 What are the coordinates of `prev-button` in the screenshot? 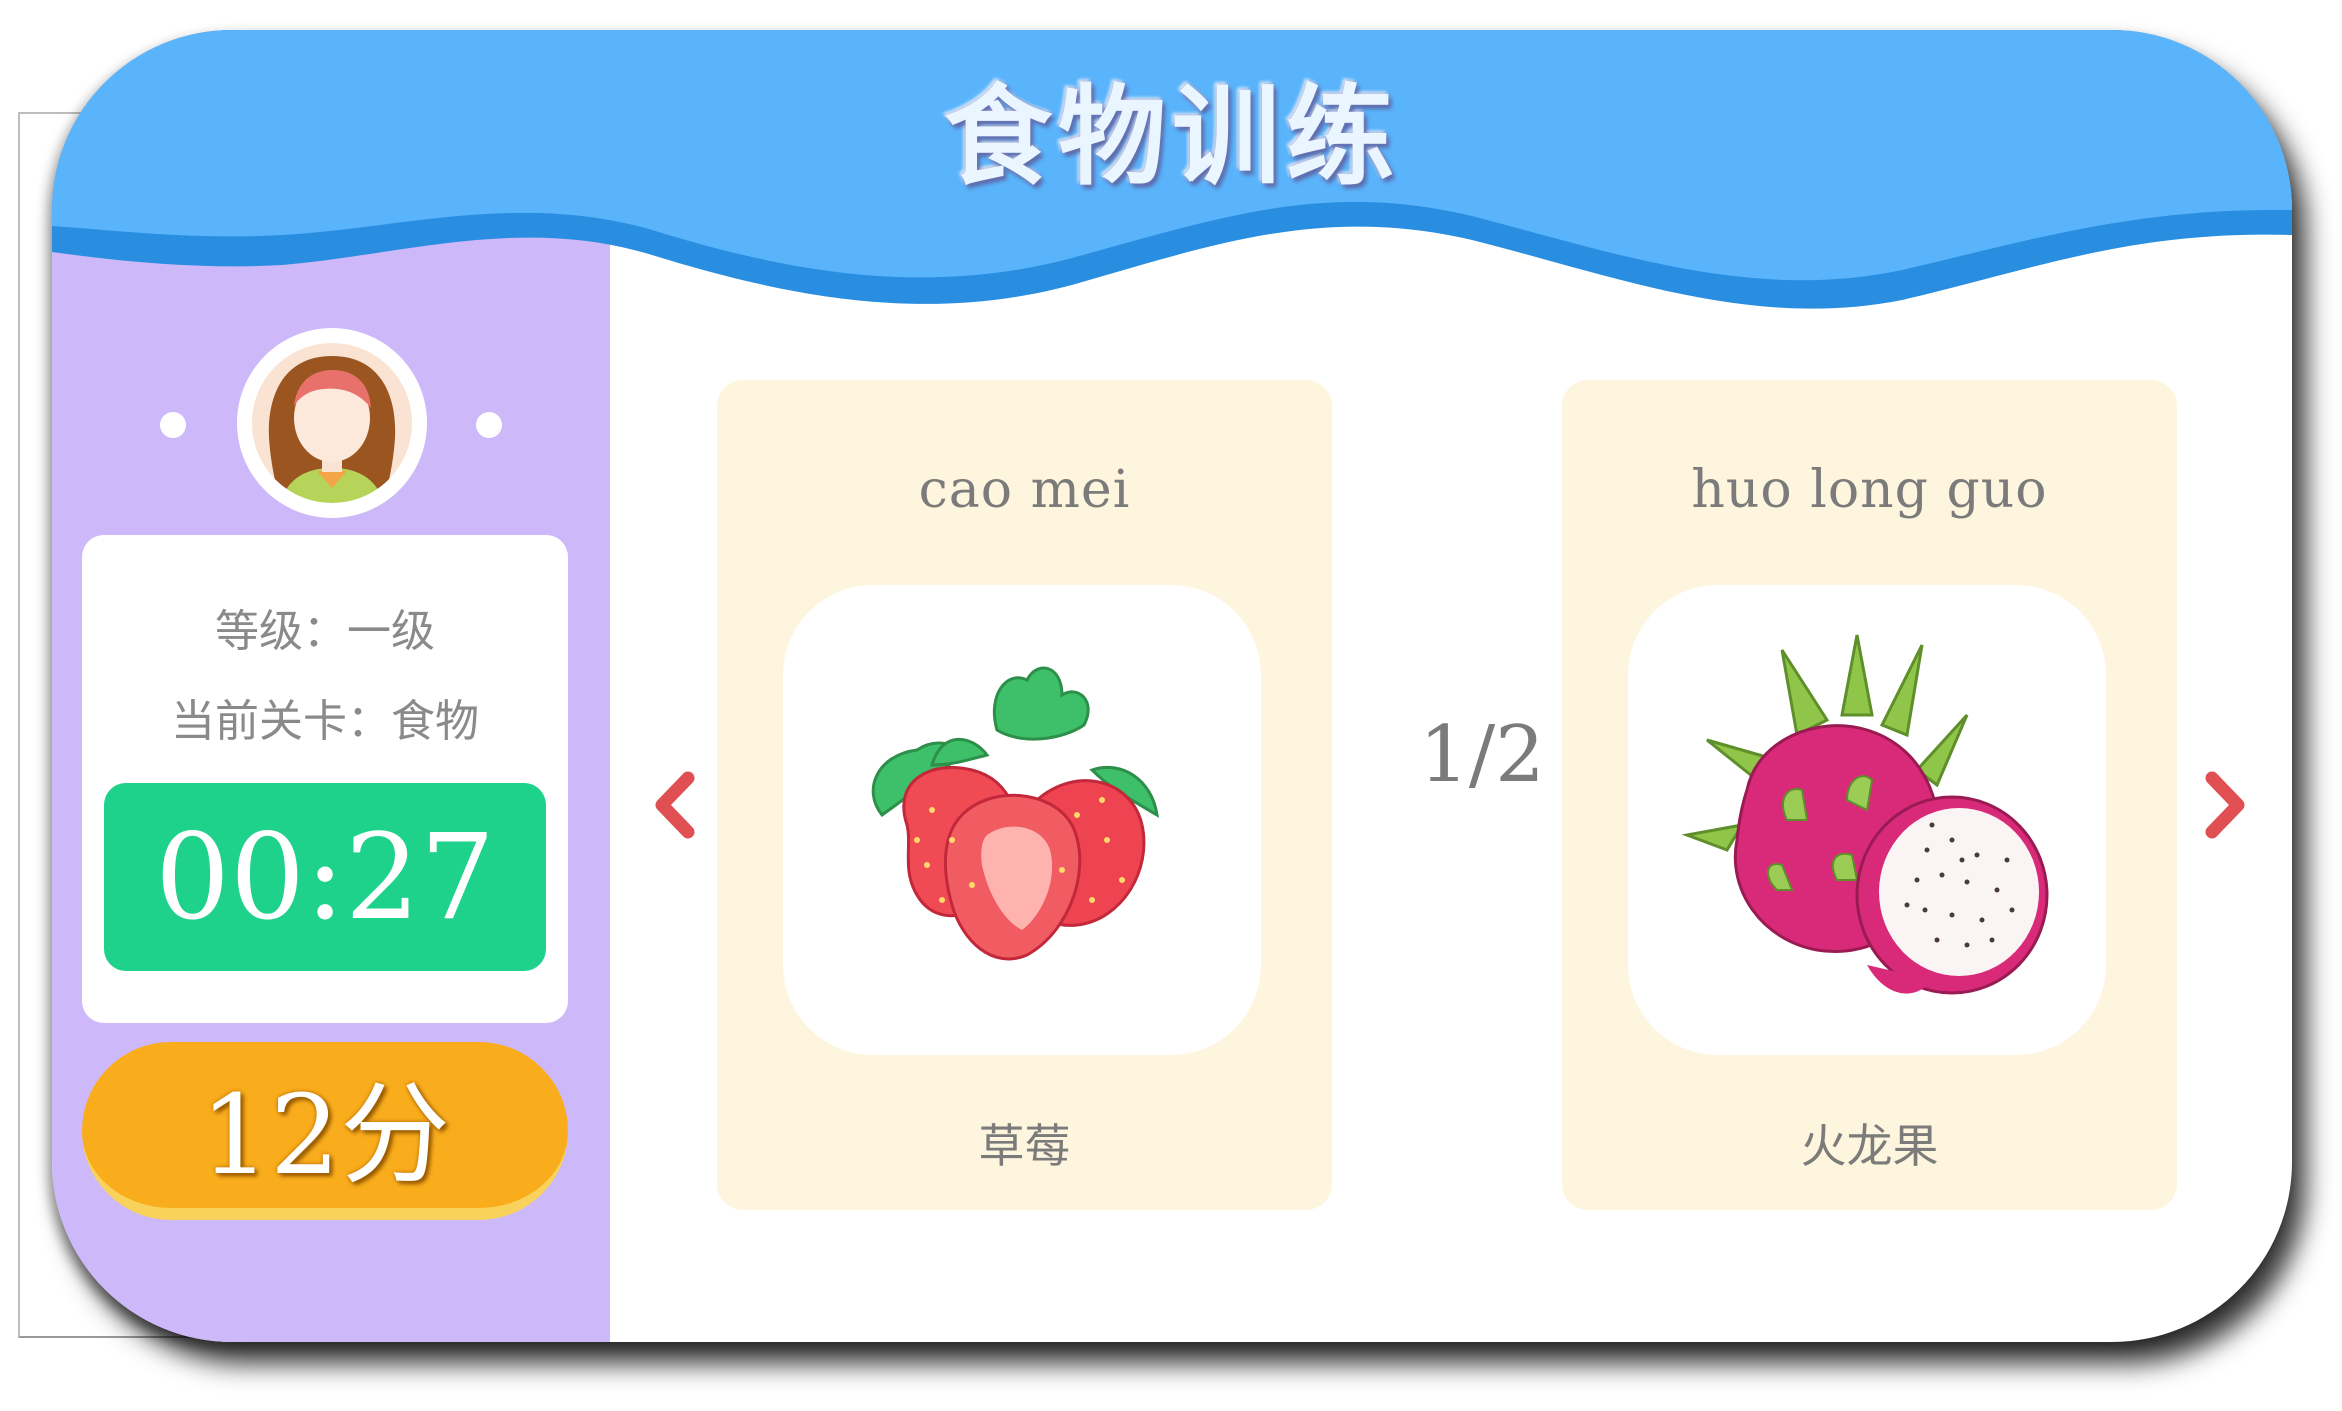 It's located at (675, 805).